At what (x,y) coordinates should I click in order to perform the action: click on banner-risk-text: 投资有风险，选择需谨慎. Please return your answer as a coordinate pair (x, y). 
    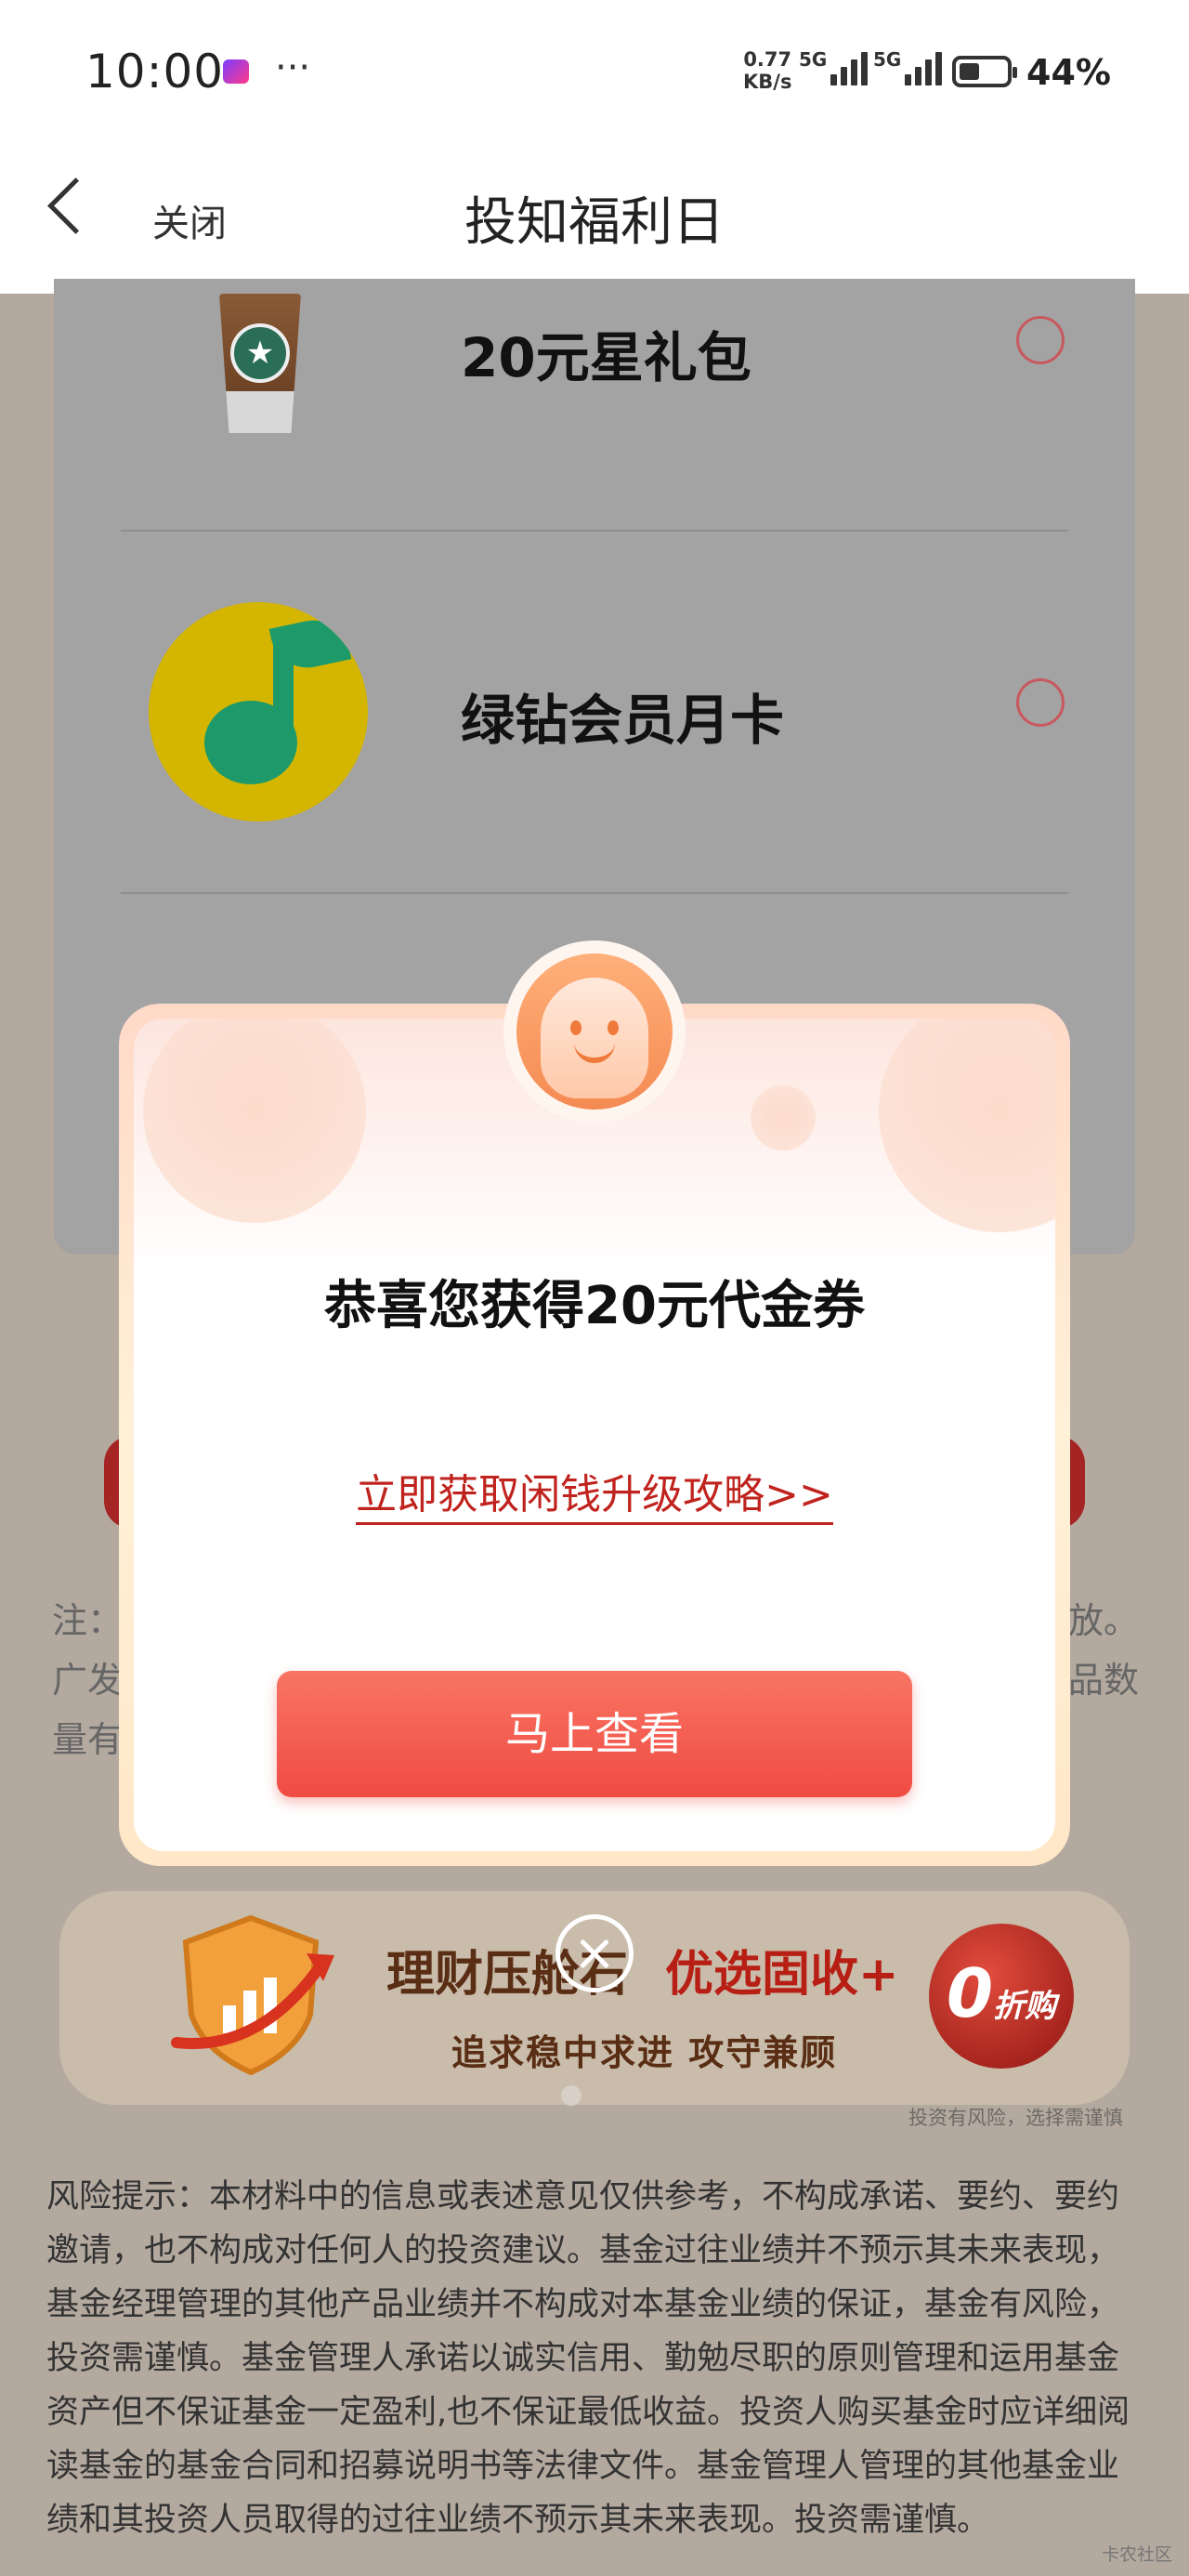
    Looking at the image, I should click on (1015, 2118).